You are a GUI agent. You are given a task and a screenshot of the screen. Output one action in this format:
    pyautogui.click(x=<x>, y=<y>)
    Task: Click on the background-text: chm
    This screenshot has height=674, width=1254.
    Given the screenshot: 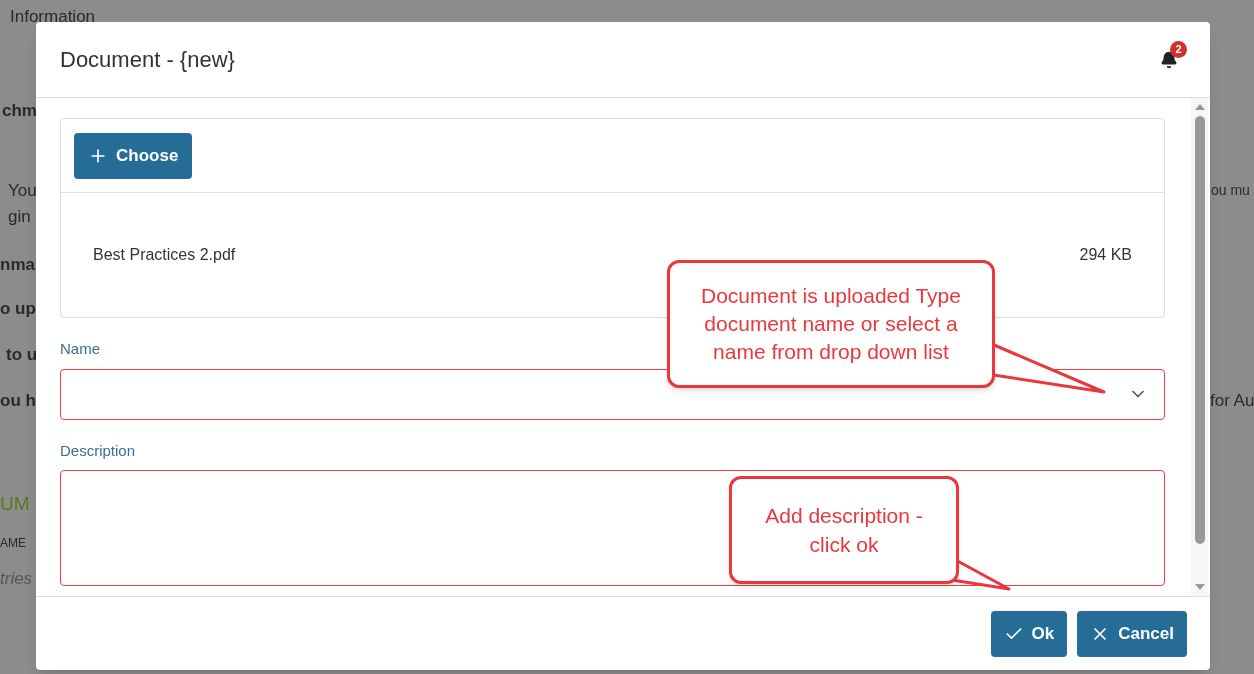 What is the action you would take?
    pyautogui.click(x=19, y=111)
    